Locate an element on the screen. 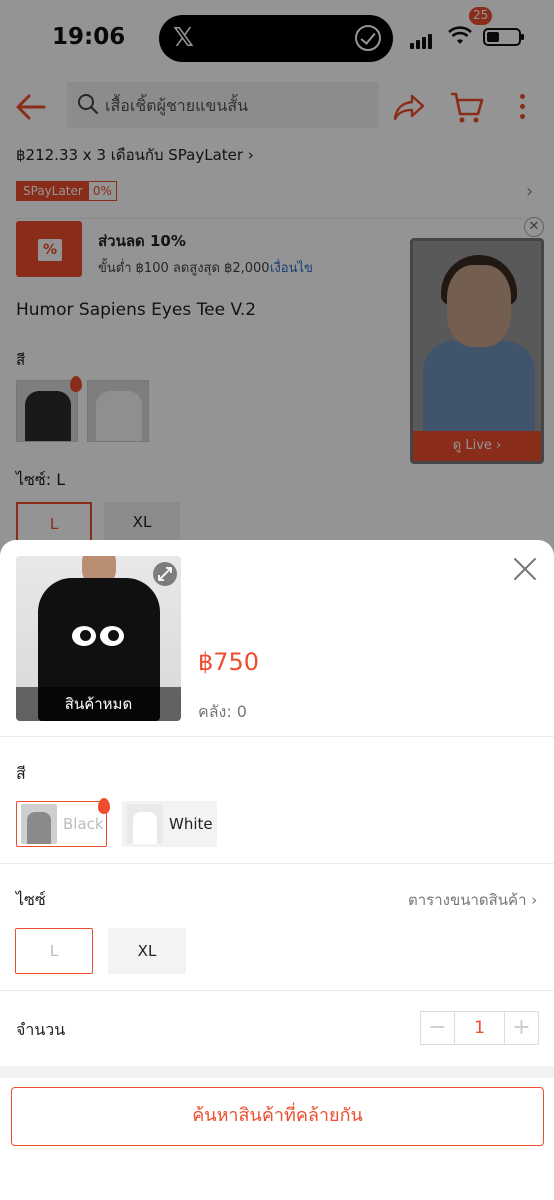 The width and height of the screenshot is (554, 1200). white-thumb-image is located at coordinates (145, 824).